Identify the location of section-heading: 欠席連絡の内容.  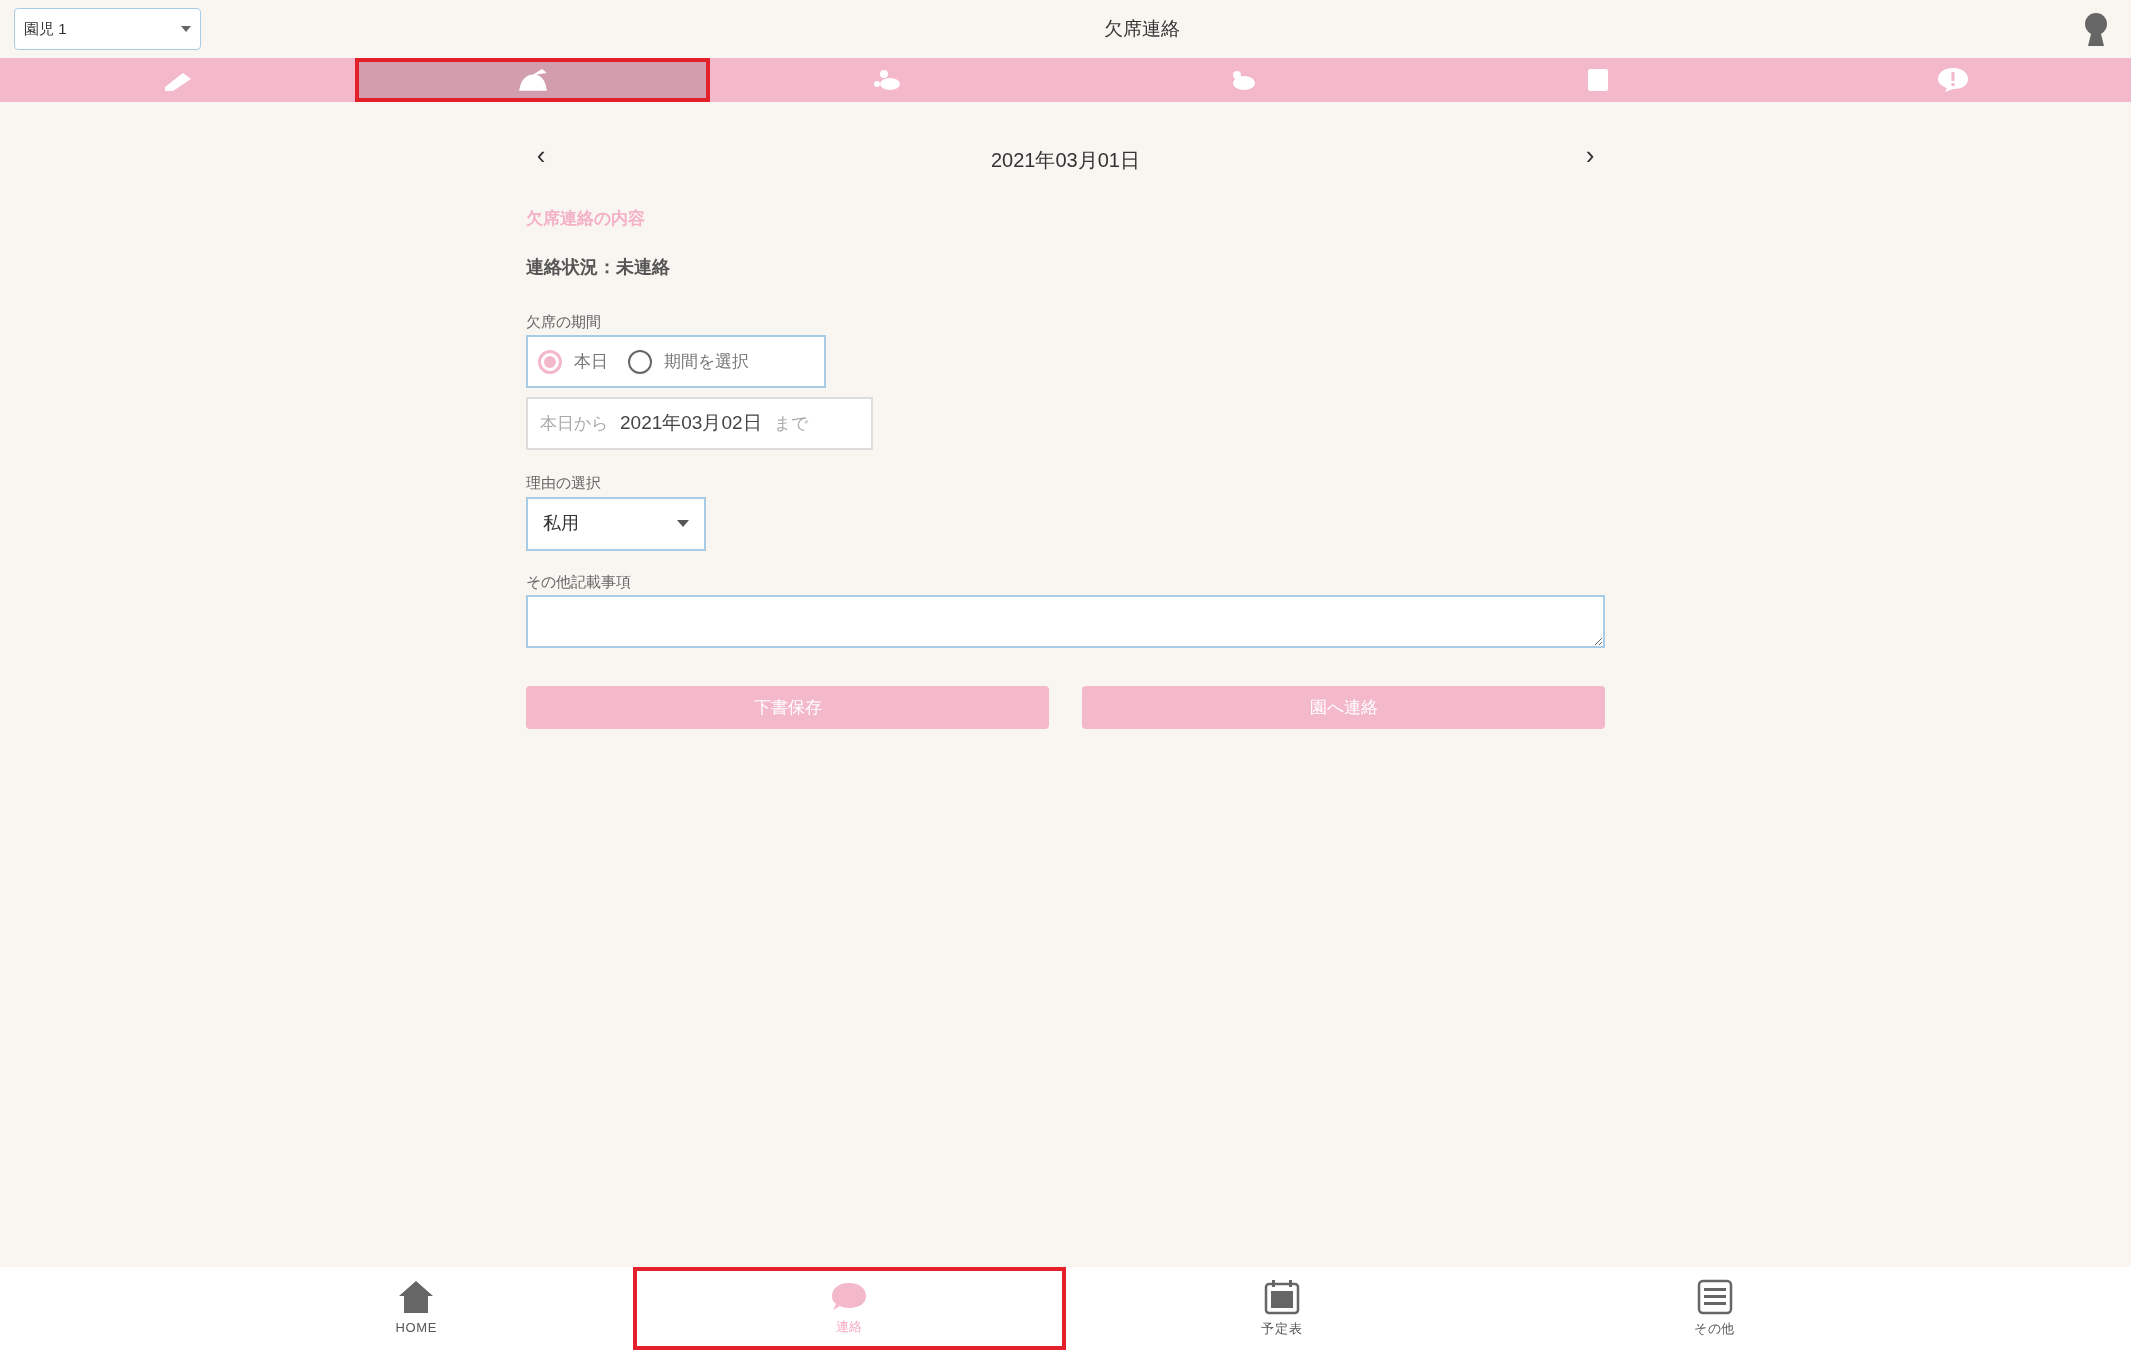
(585, 219).